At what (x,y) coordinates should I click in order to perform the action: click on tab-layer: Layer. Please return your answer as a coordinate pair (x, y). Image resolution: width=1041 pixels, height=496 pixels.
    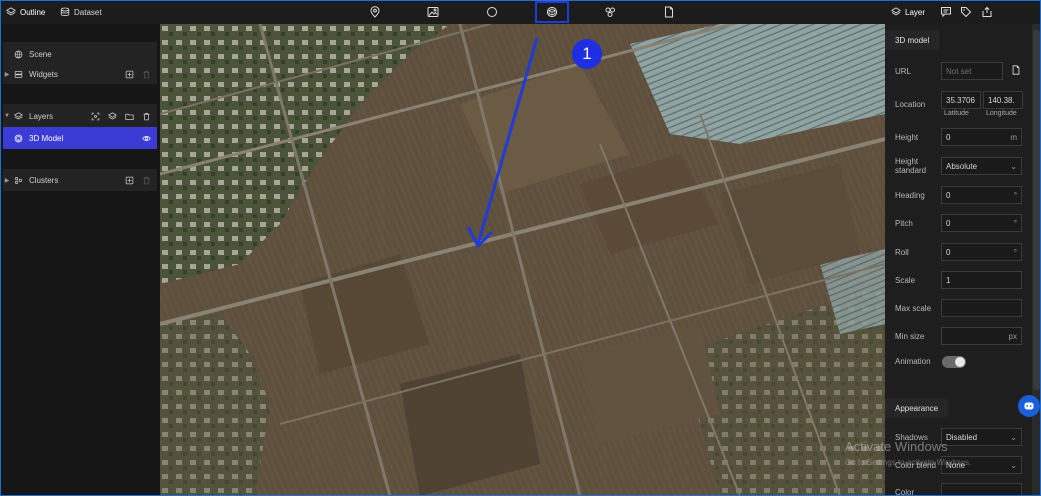
    Looking at the image, I should click on (908, 12).